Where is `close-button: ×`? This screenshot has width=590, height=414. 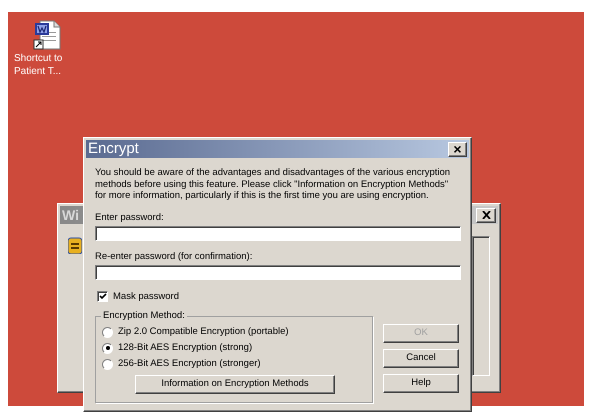 close-button: × is located at coordinates (457, 149).